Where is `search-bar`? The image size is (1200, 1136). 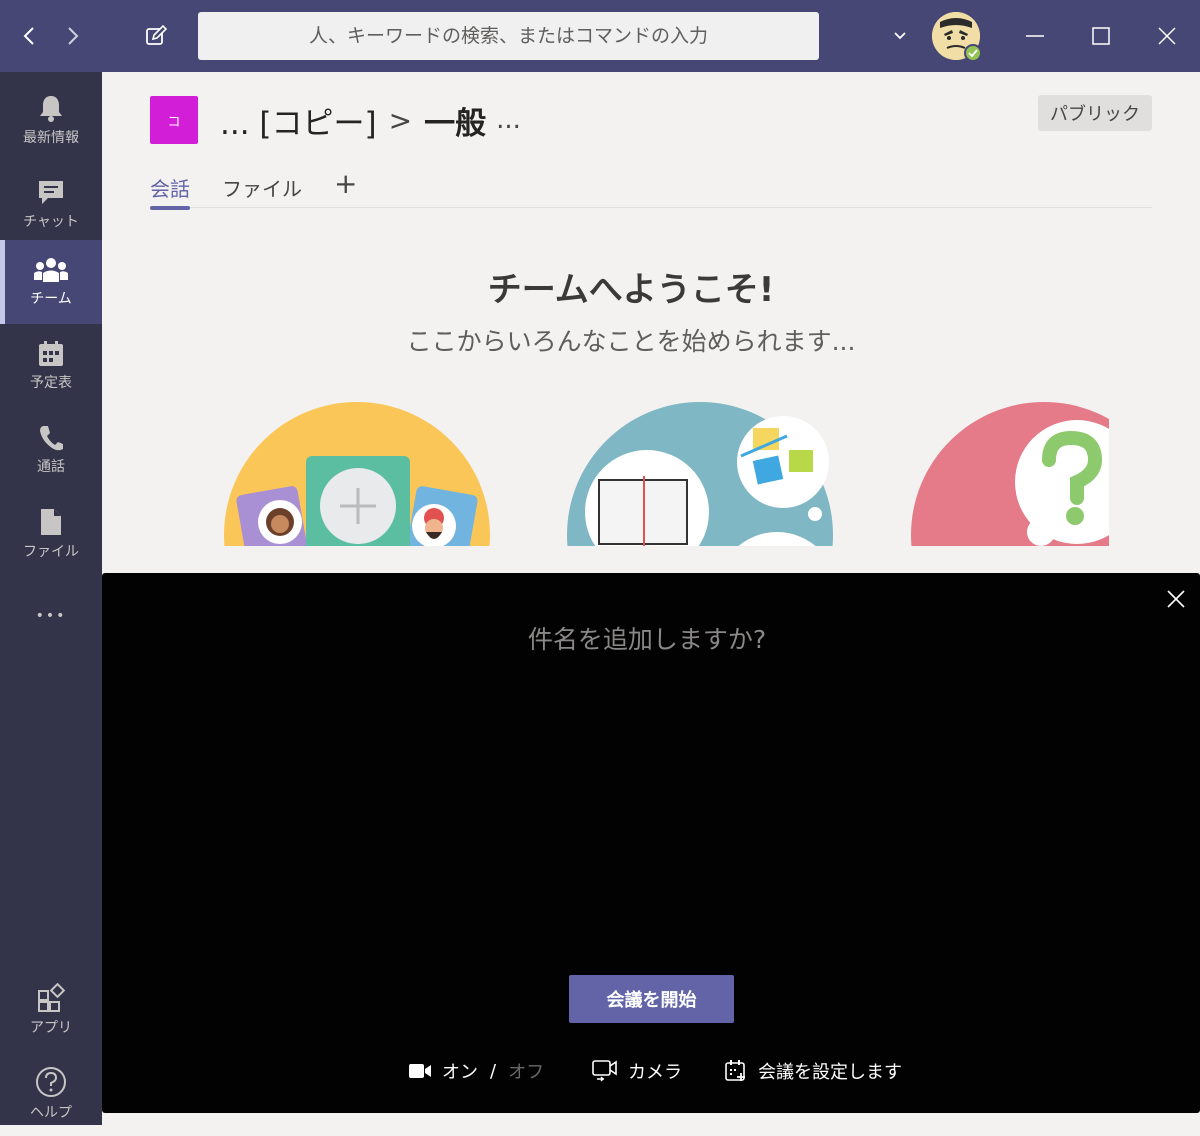
search-bar is located at coordinates (508, 36).